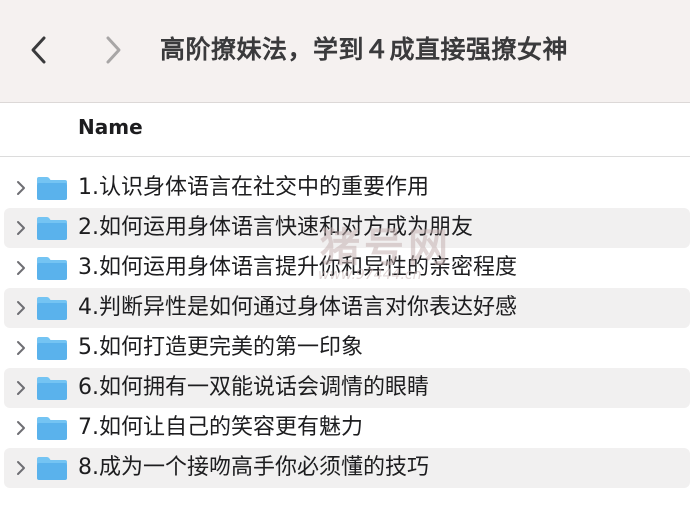 This screenshot has width=690, height=520. What do you see at coordinates (253, 387) in the screenshot?
I see `list-item-label: 6.如何拥有一双能说话会调情的眼睛` at bounding box center [253, 387].